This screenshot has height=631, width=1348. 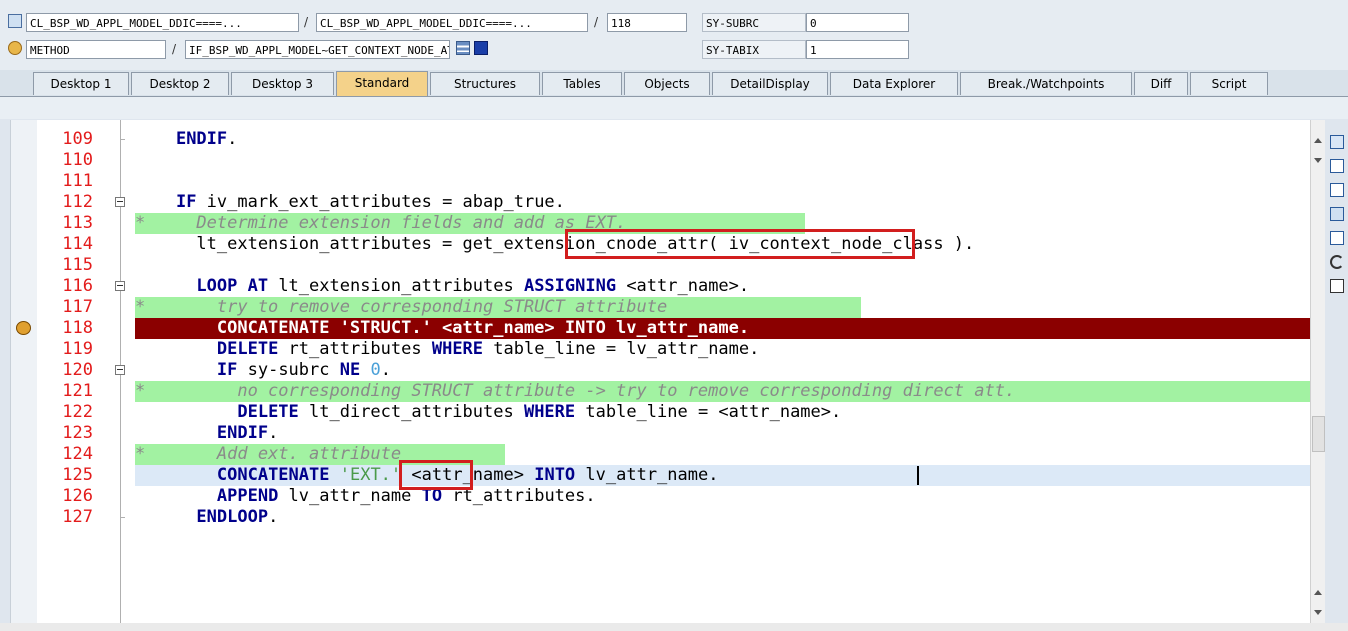 What do you see at coordinates (674, 627) in the screenshot?
I see `horizontal-scrollbar` at bounding box center [674, 627].